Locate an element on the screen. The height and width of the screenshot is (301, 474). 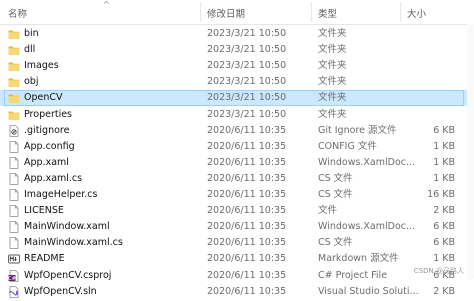
column-header-type: 类型 is located at coordinates (327, 13).